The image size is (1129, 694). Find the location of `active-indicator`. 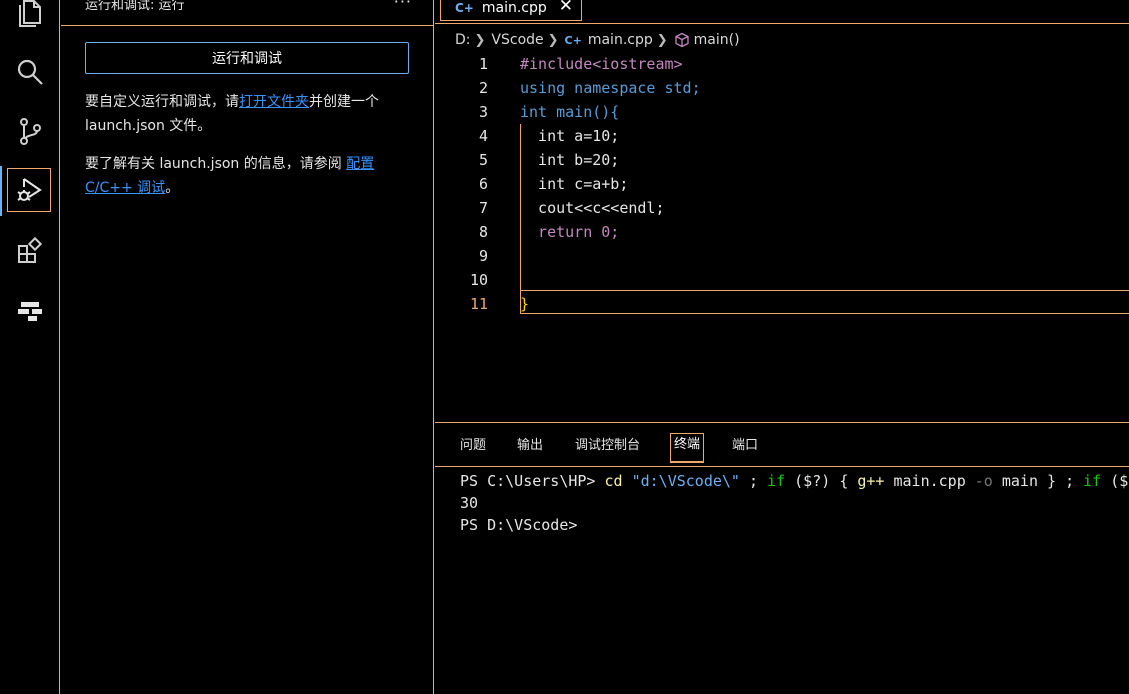

active-indicator is located at coordinates (1, 191).